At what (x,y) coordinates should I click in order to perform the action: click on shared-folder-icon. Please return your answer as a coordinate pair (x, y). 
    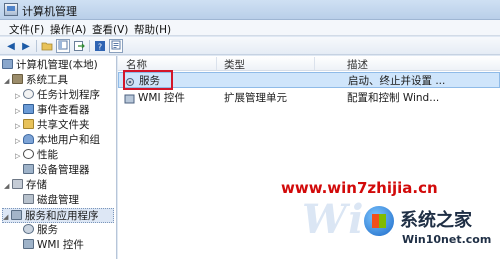
    Looking at the image, I should click on (28, 124).